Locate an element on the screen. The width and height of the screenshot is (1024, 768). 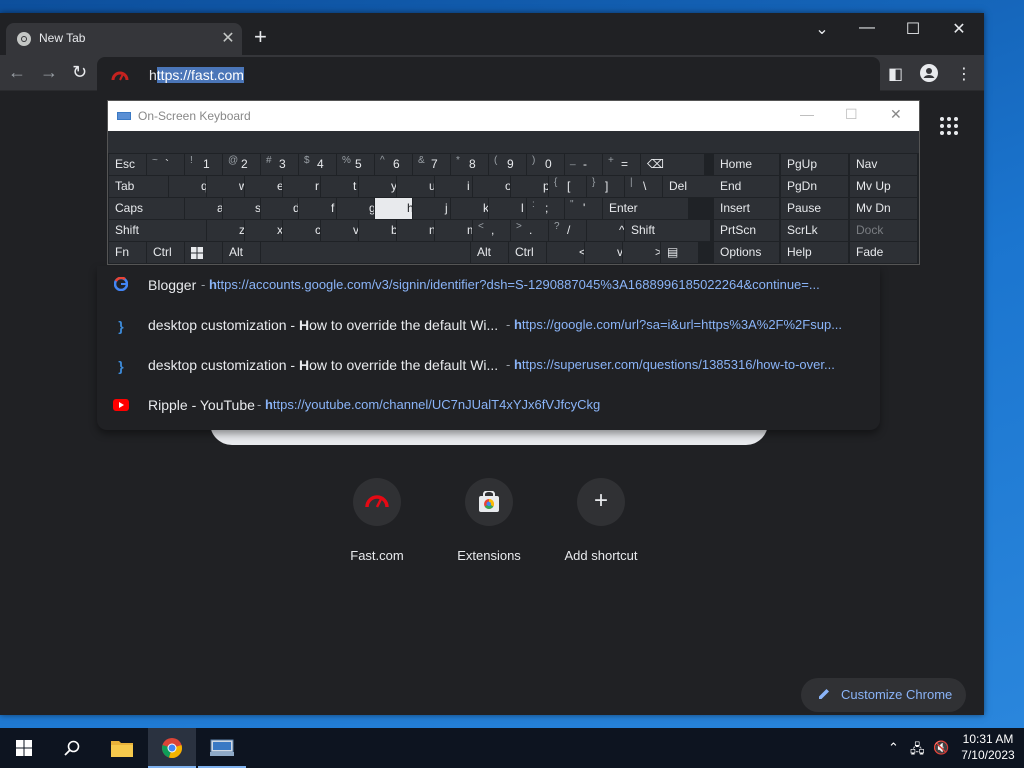
tab-new-tab: New Tab ✕ is located at coordinates (124, 39).